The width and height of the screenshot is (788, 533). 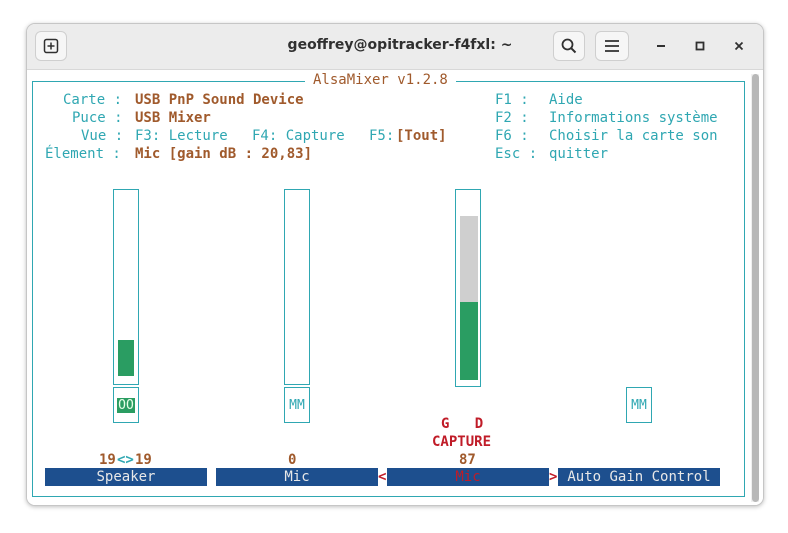 I want to click on vue-f5: F5:, so click(x=382, y=136).